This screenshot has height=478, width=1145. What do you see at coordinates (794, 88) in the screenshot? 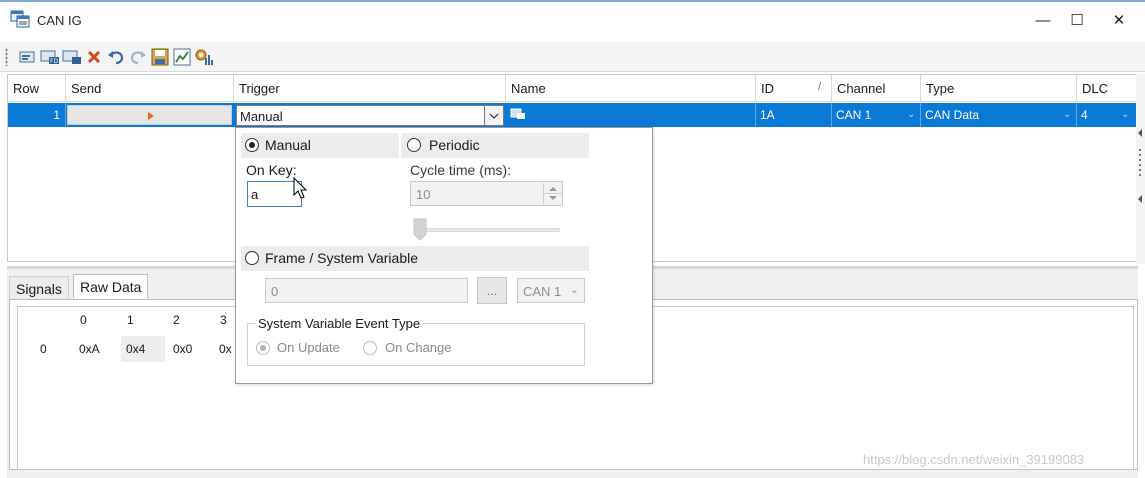
I see `column-header-id: ID /` at bounding box center [794, 88].